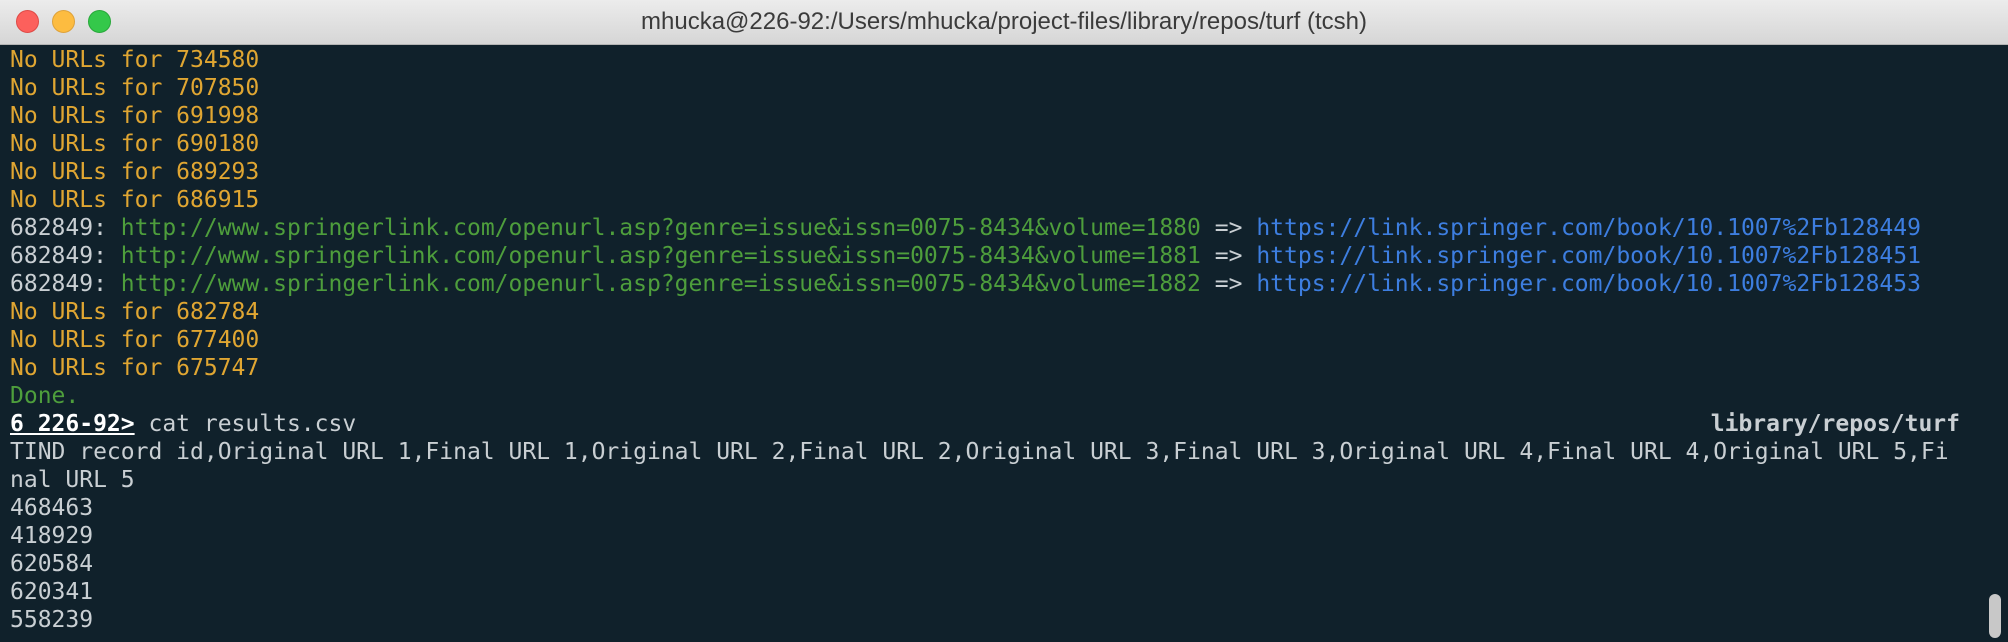 This screenshot has width=2008, height=642. Describe the element at coordinates (135, 200) in the screenshot. I see `no-urls-line: No URLs for 686915` at that location.